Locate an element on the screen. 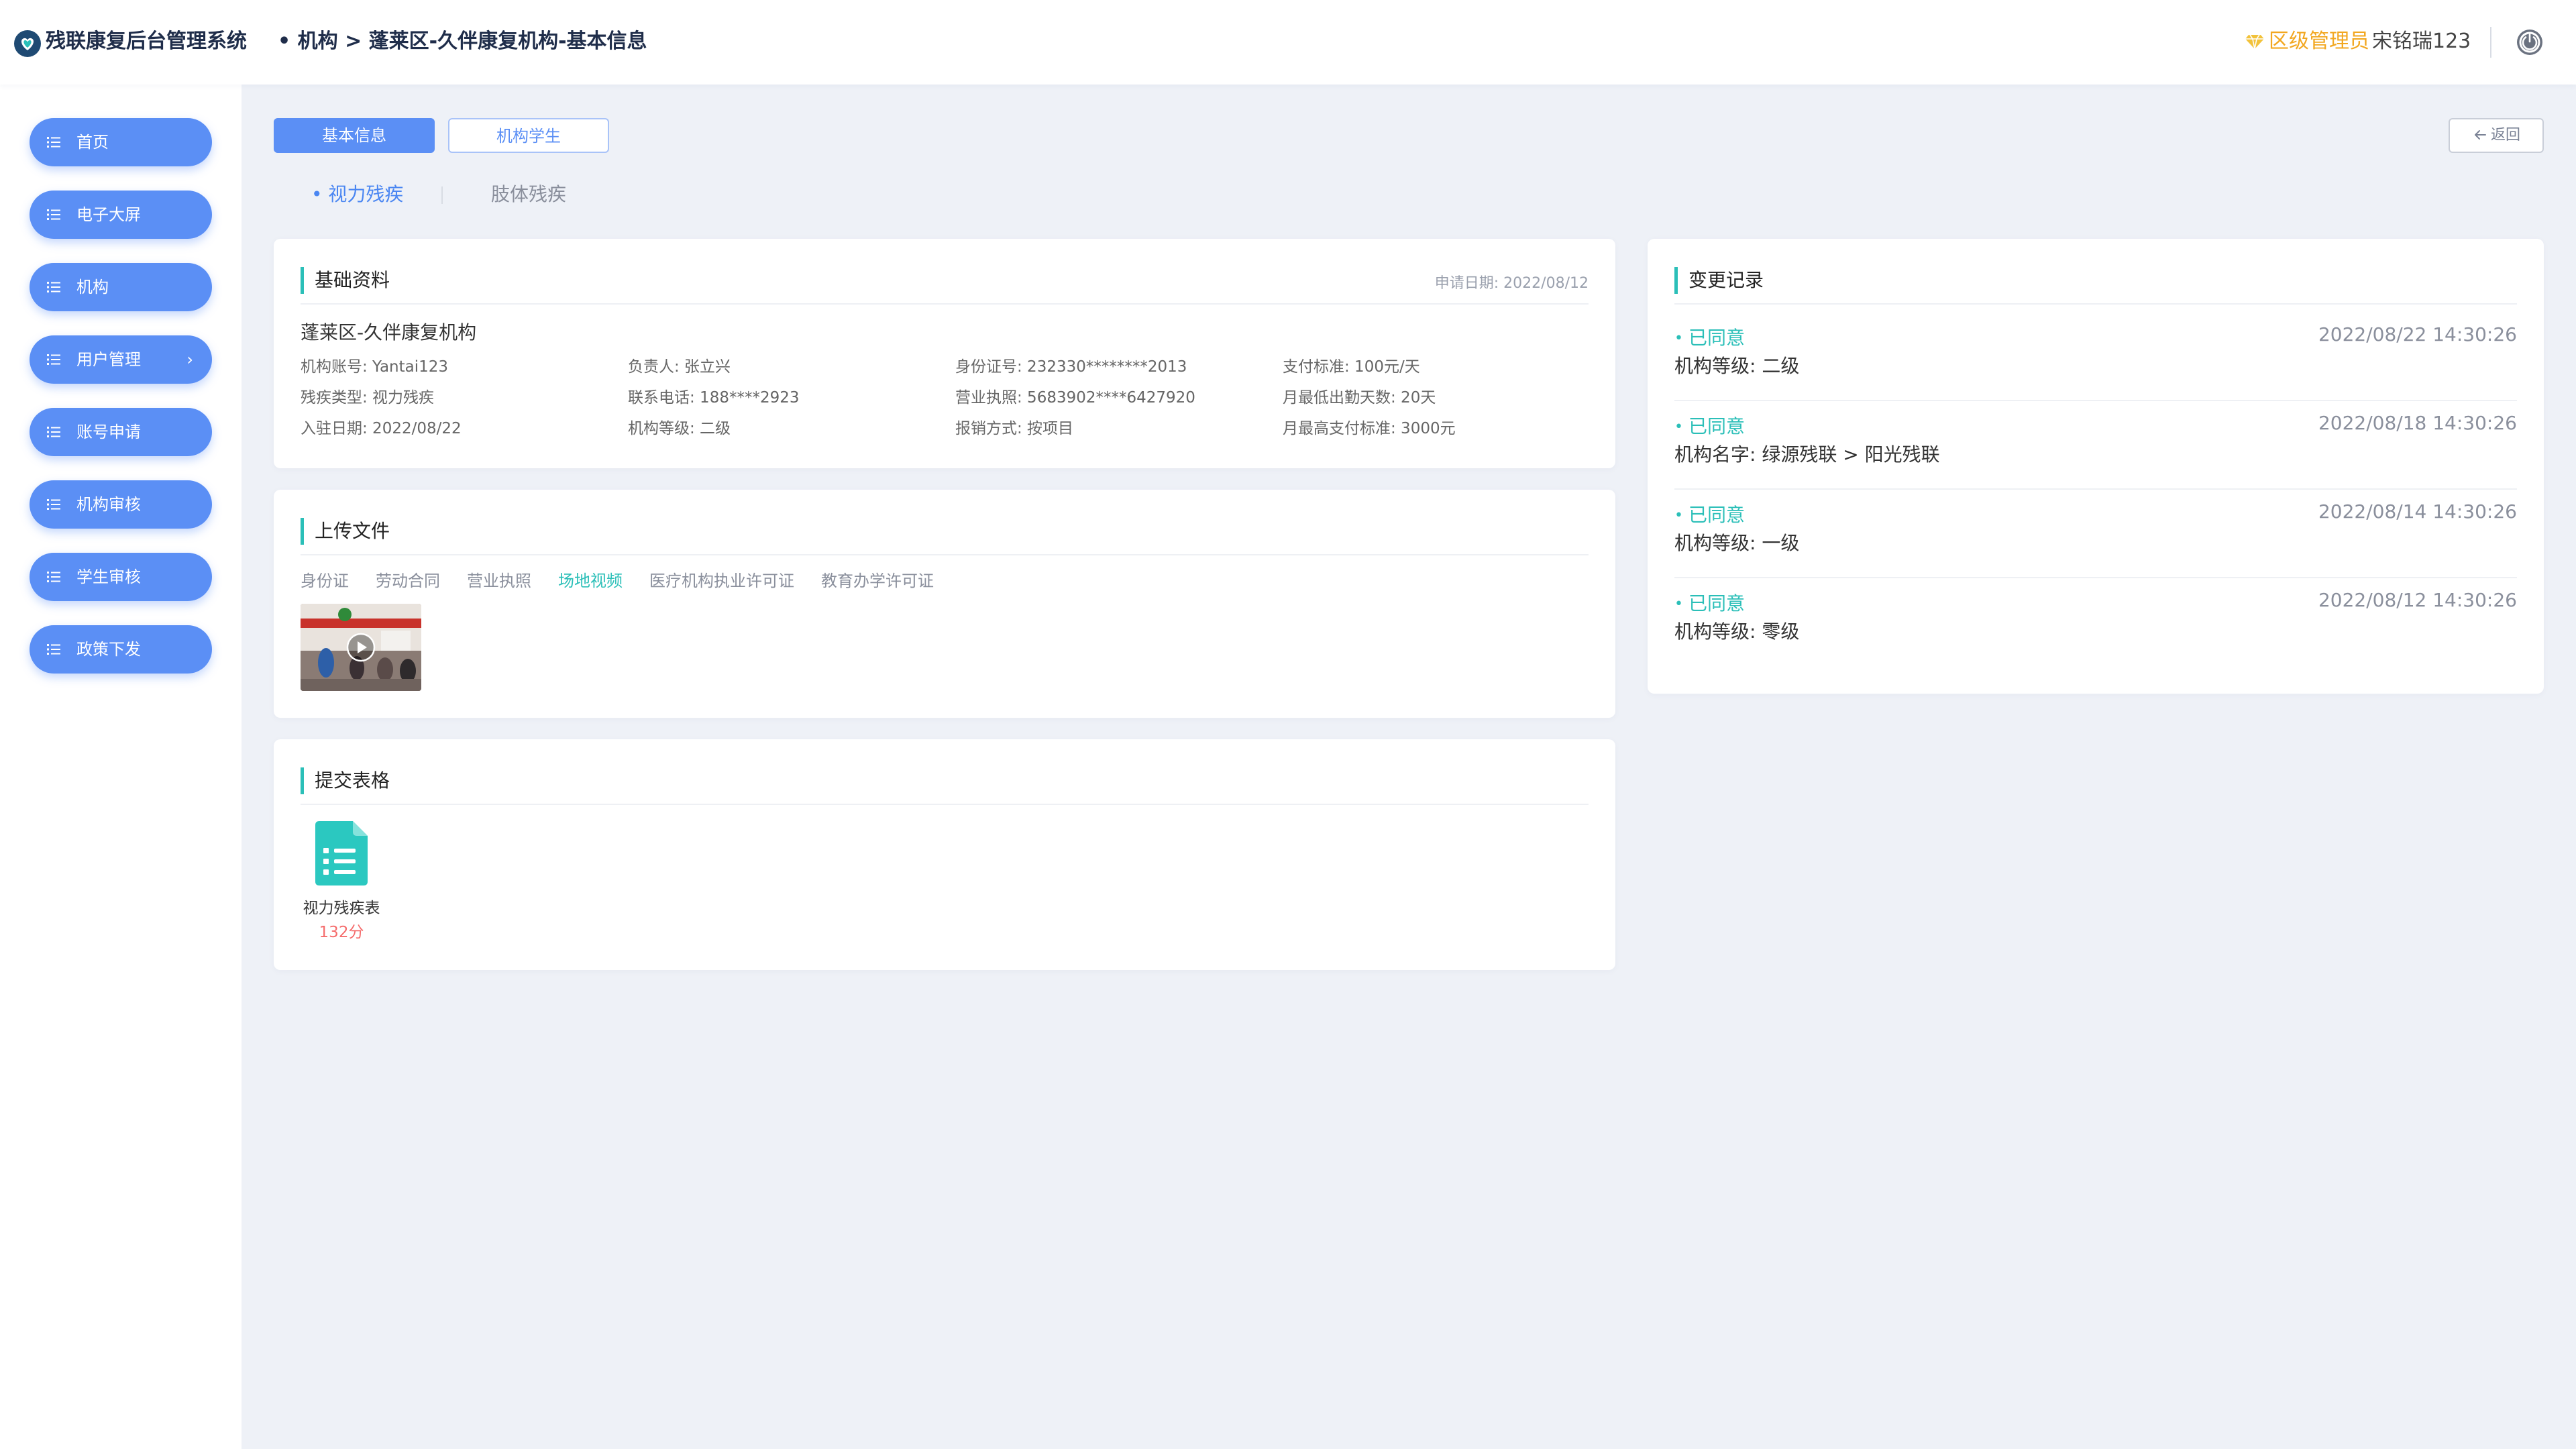  sidebar: 首页 电子大屏 机构 用户管理 › 账号申请 机构审核 学生审核 政策下发 is located at coordinates (120, 767).